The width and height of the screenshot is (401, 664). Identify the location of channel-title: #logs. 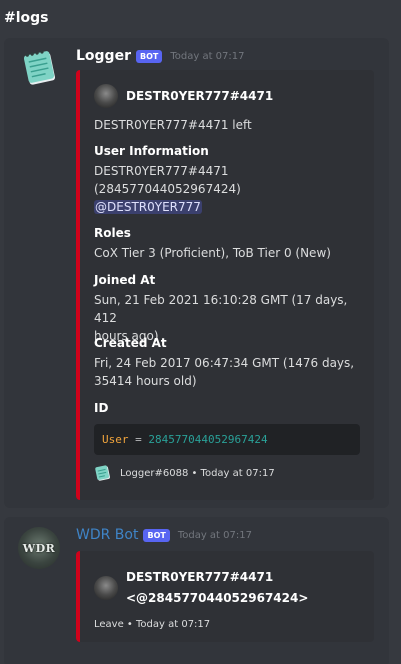
(26, 18).